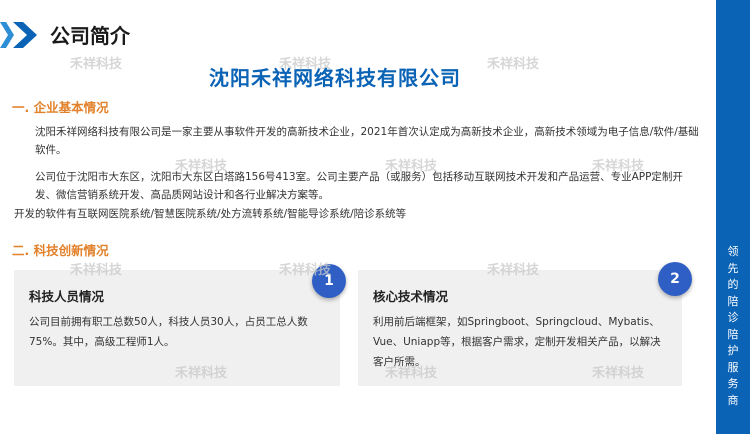 Image resolution: width=750 pixels, height=434 pixels. I want to click on page-title: 公司简介, so click(90, 36).